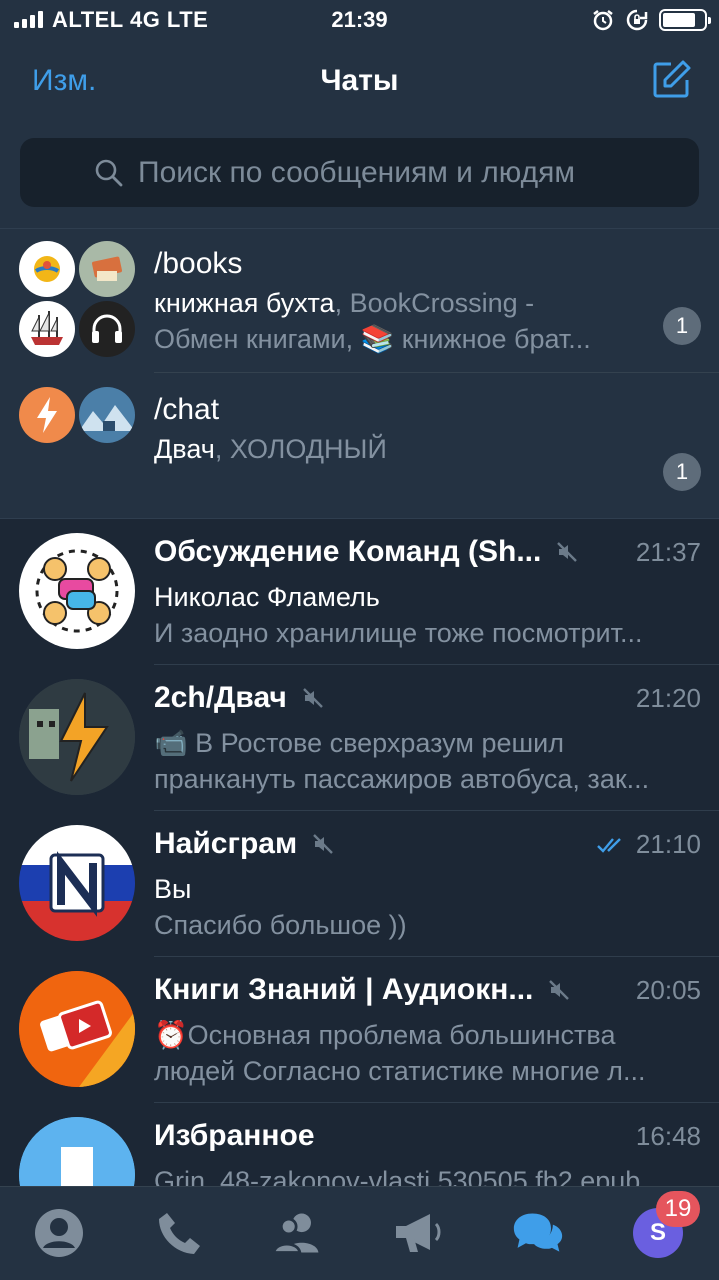 This screenshot has height=1280, width=719. I want to click on chats-icon, so click(538, 1232).